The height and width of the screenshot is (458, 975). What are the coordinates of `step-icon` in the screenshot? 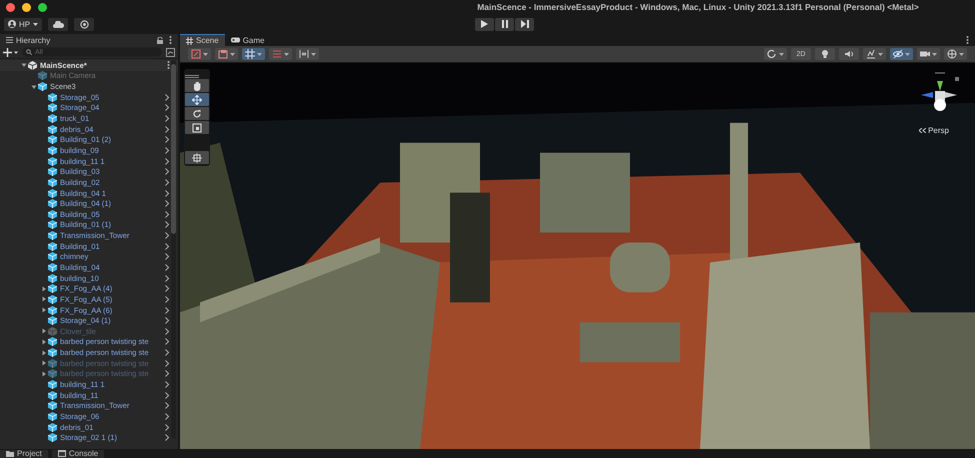 It's located at (524, 24).